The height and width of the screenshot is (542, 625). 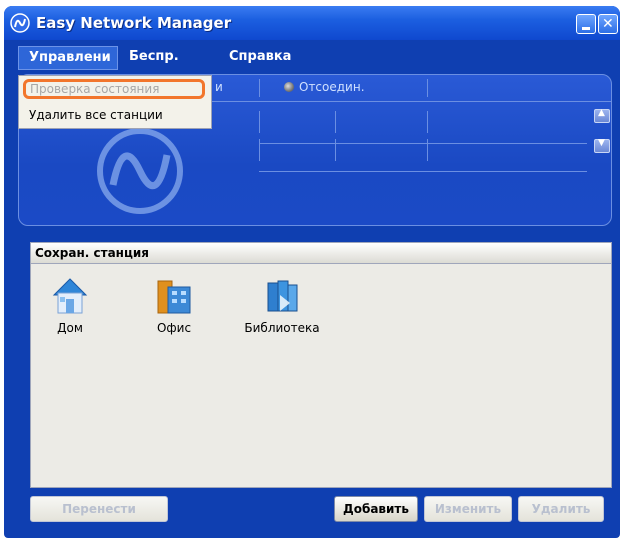 What do you see at coordinates (376, 509) in the screenshot?
I see `add-button: Добавить` at bounding box center [376, 509].